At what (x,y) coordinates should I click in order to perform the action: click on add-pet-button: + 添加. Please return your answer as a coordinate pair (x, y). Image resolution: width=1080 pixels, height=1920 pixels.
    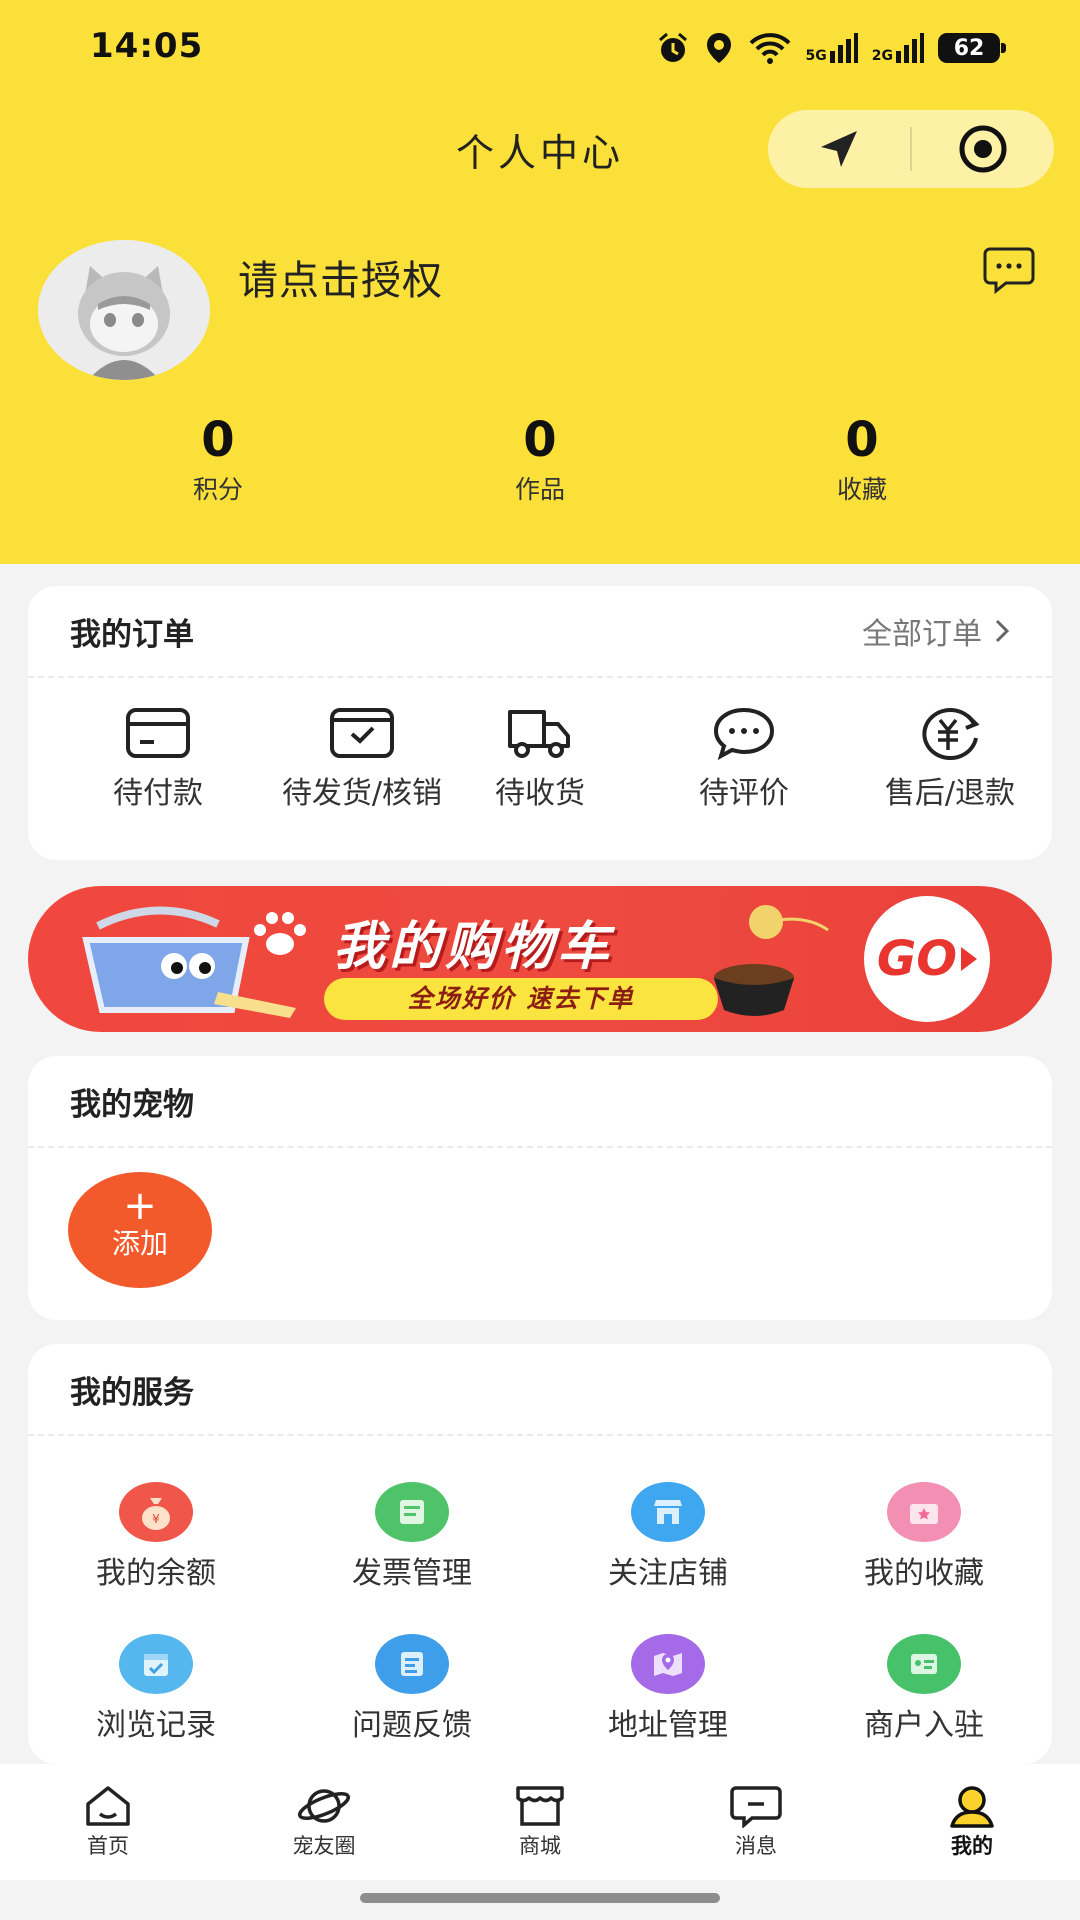
    Looking at the image, I should click on (140, 1230).